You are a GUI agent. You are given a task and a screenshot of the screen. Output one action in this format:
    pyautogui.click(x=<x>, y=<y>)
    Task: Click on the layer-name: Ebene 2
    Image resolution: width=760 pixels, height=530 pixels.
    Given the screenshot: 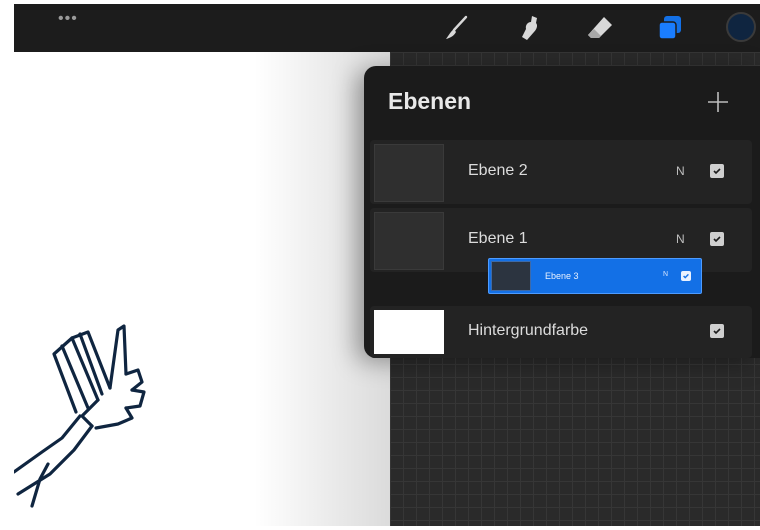 What is the action you would take?
    pyautogui.click(x=498, y=170)
    